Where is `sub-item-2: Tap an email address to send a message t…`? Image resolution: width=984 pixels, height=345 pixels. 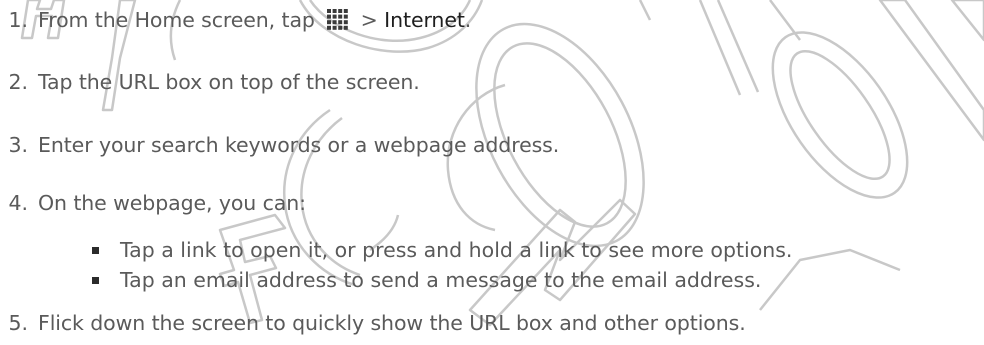
sub-item-2: Tap an email address to send a message t… is located at coordinates (426, 280).